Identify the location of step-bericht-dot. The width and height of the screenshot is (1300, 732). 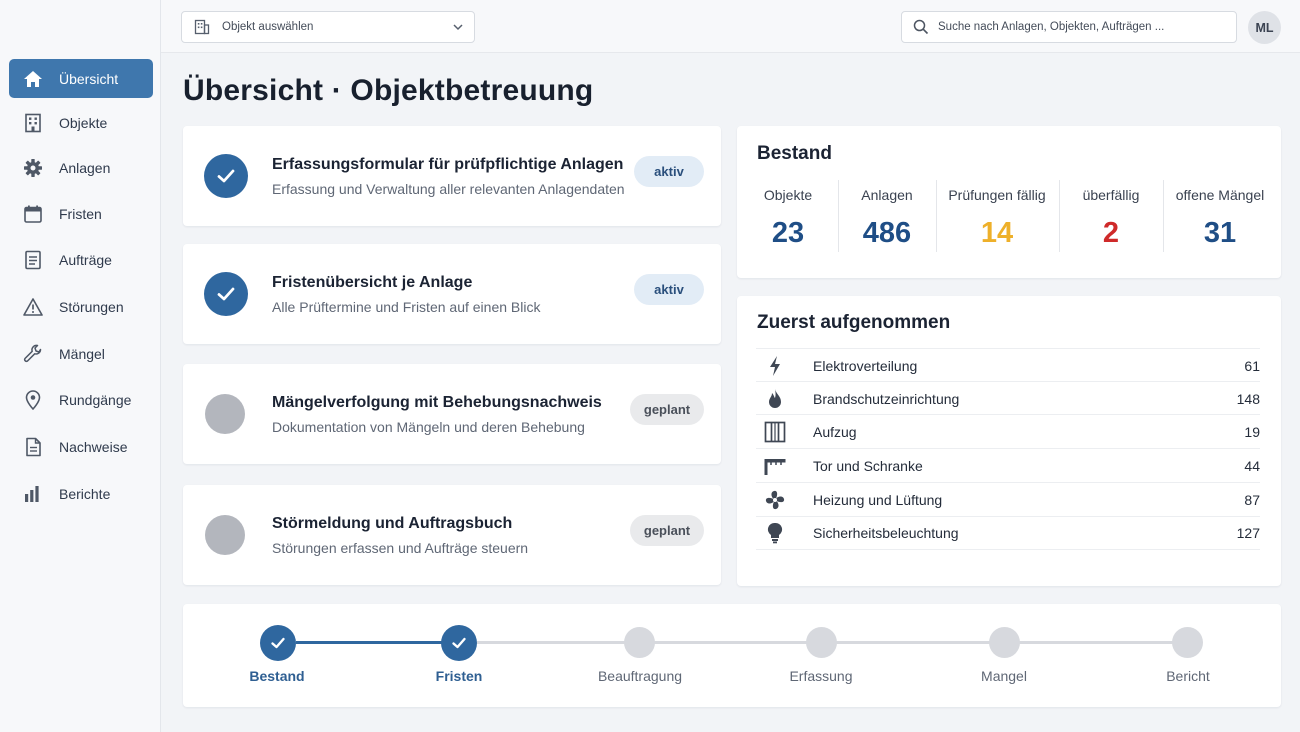
(1187, 642).